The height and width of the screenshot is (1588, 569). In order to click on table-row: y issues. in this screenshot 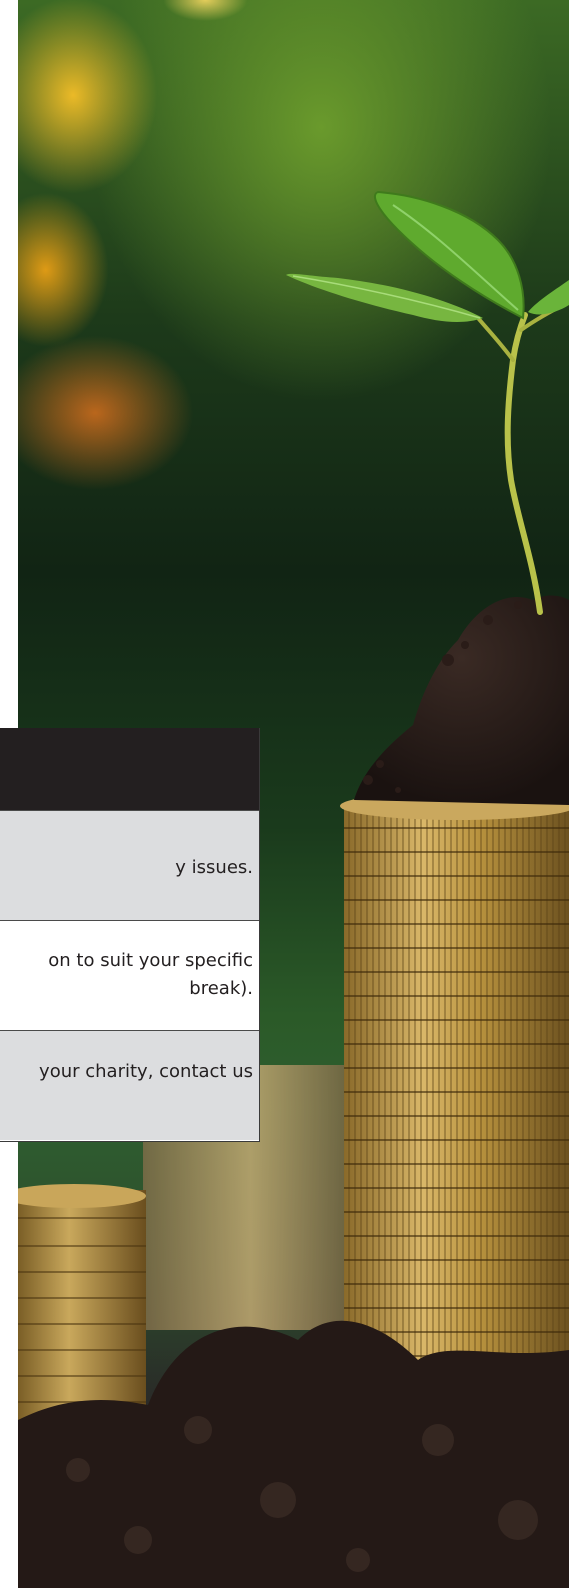, I will do `click(129, 865)`.